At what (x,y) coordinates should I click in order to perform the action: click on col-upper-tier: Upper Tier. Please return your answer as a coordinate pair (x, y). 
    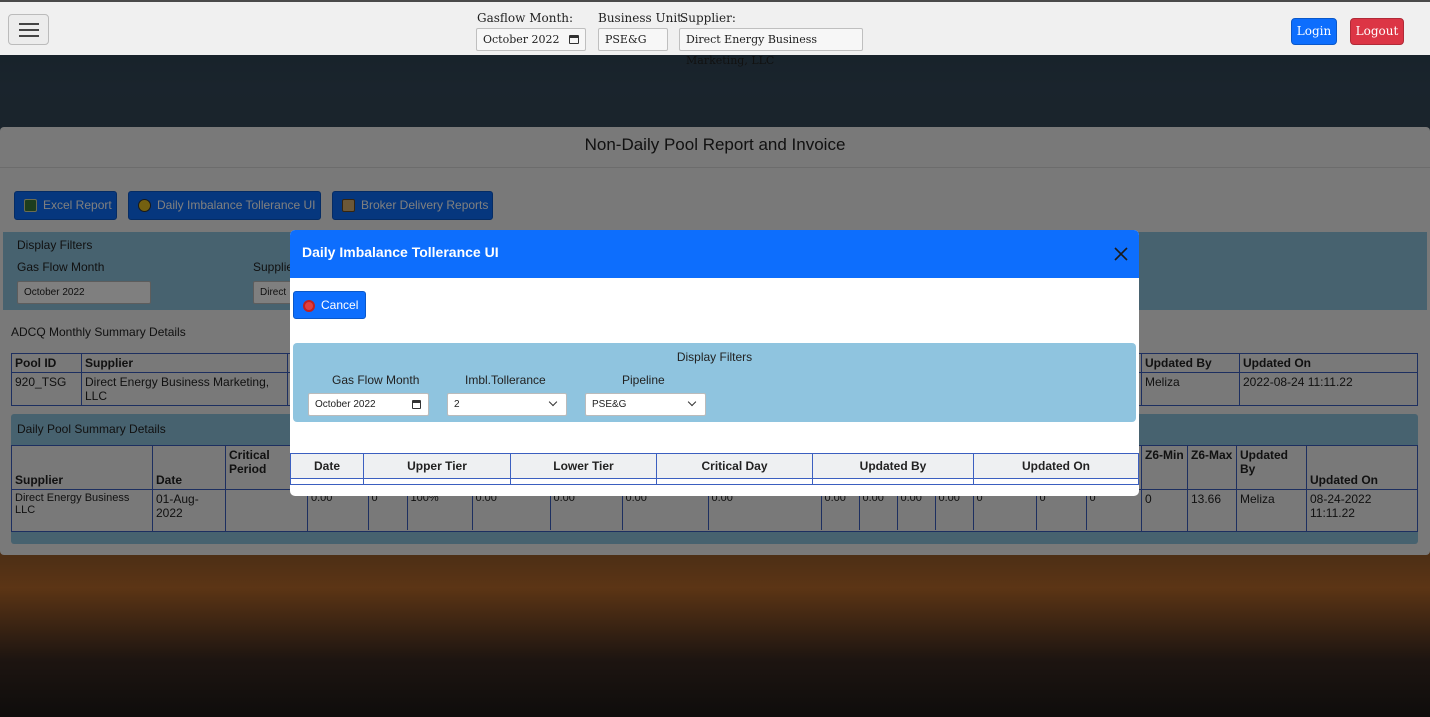
    Looking at the image, I should click on (437, 466).